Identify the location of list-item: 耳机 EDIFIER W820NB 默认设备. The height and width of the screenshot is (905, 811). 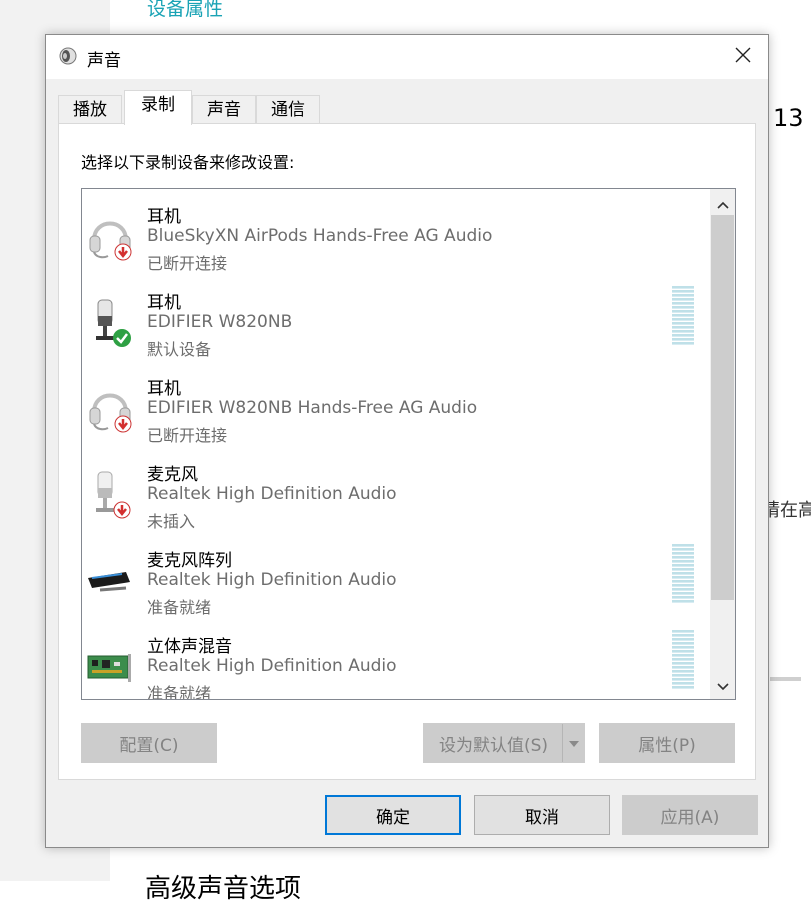
(396, 321).